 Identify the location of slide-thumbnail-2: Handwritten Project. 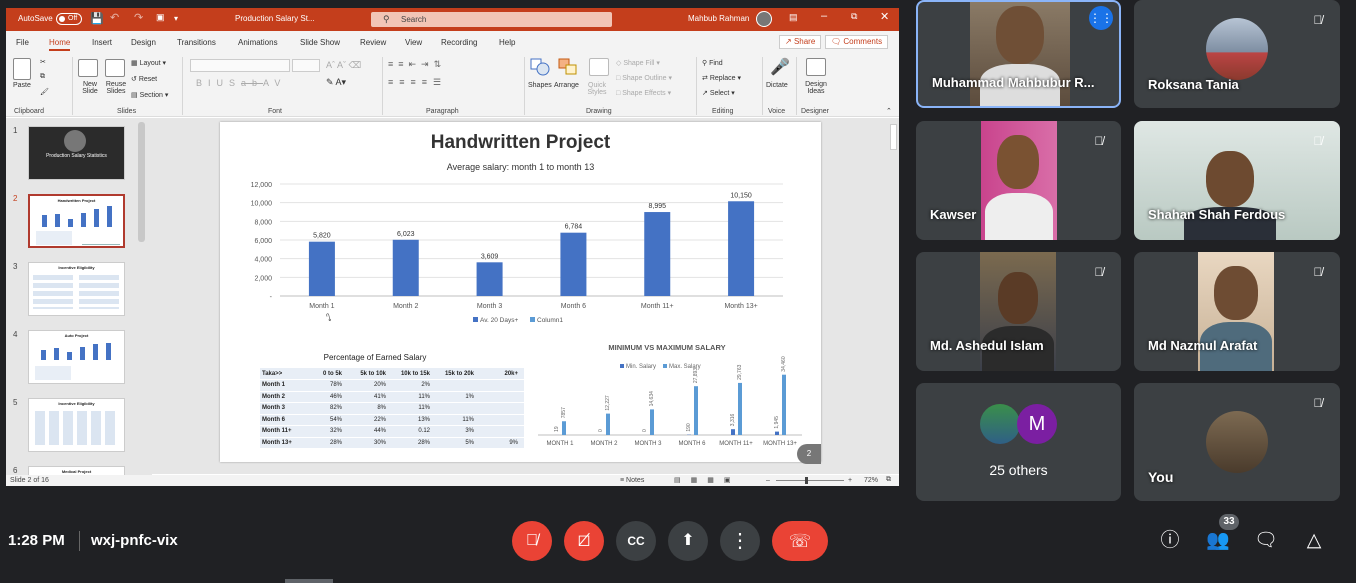
(76, 221).